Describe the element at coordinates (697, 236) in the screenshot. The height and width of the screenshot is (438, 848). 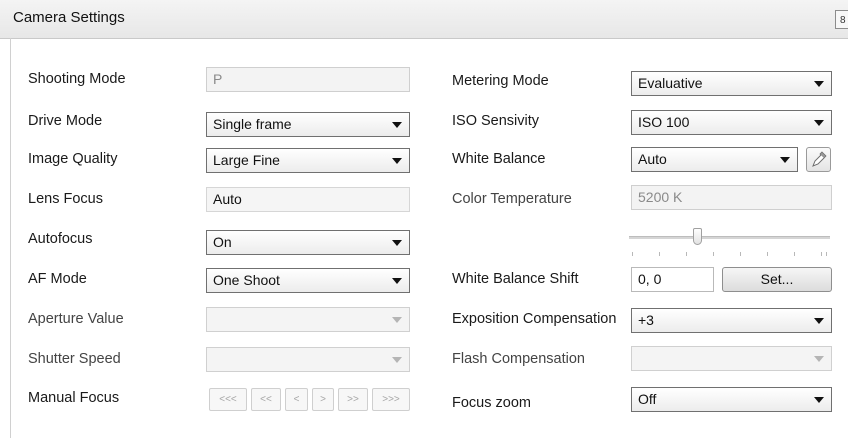
I see `color-temperature-slider-thumb` at that location.